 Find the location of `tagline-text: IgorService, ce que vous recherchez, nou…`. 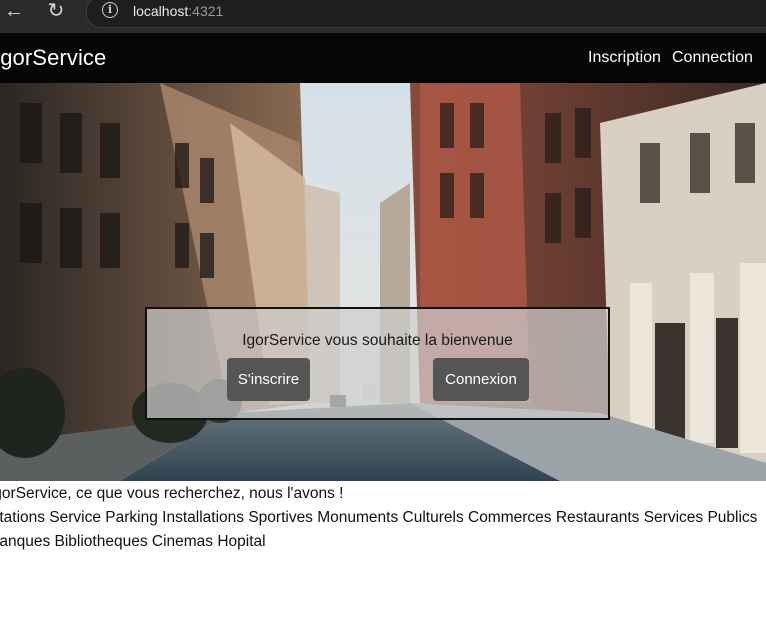

tagline-text: IgorService, ce que vous recherchez, nou… is located at coordinates (172, 493).